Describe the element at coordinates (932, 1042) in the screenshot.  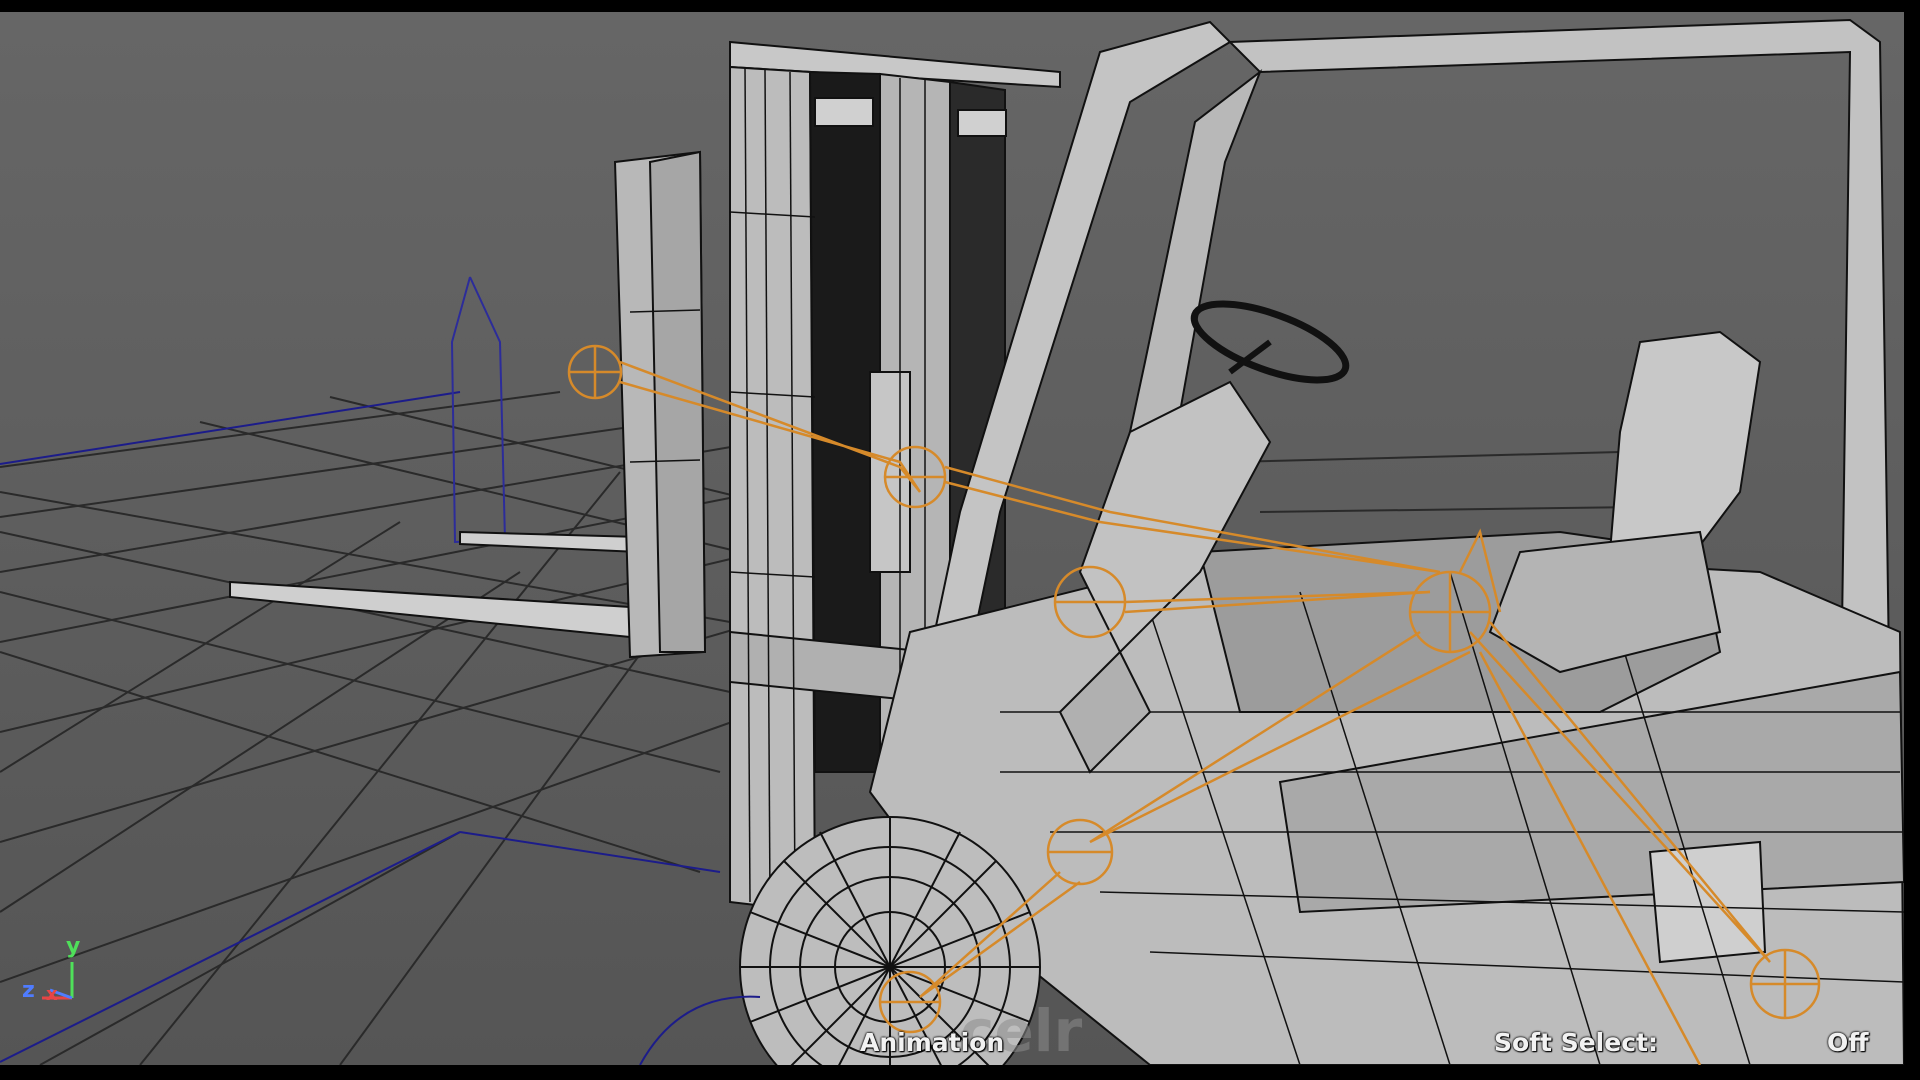
I see `hud-mode-label: Animation` at that location.